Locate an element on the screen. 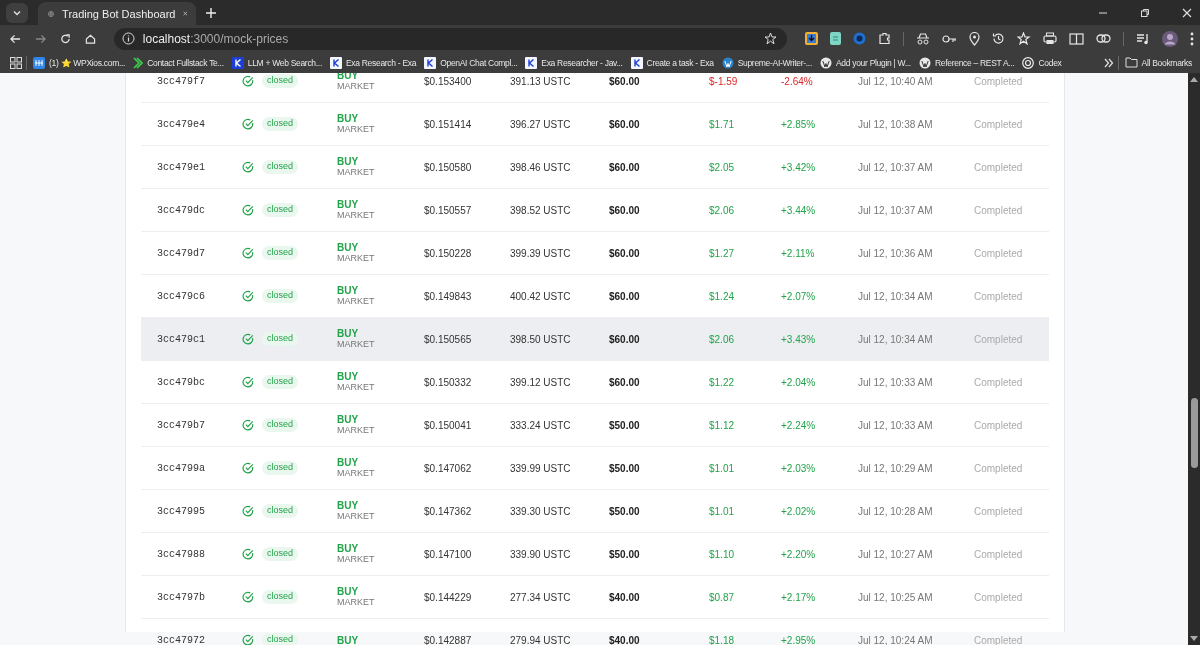  trade-row: 3cc479bc closed BUY MARKET $0.150332 399.12 USTC $60.00 $1.22 +2.04% Jul 12, 10:33 AM Completed is located at coordinates (595, 382).